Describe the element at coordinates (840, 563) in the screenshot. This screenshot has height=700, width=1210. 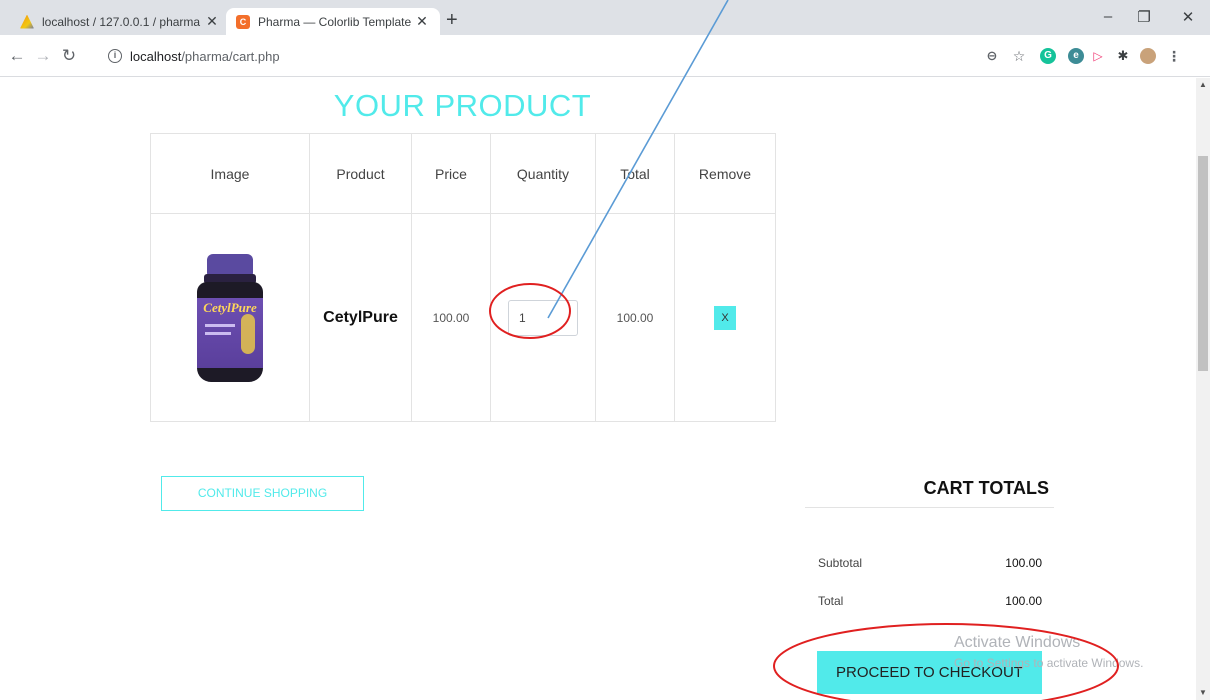
I see `subtotal-label: Subtotal` at that location.